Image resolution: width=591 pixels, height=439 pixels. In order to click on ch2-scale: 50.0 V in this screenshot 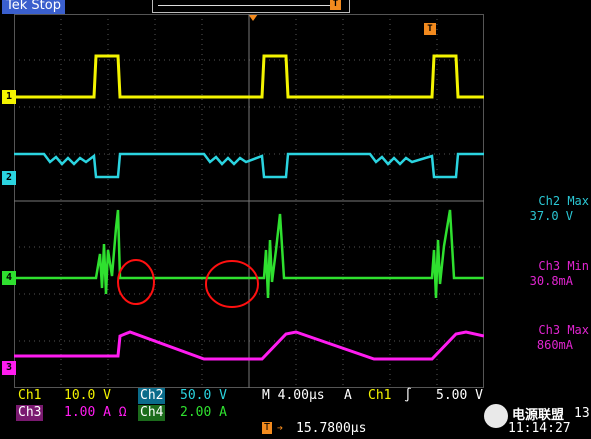, I will do `click(203, 395)`.